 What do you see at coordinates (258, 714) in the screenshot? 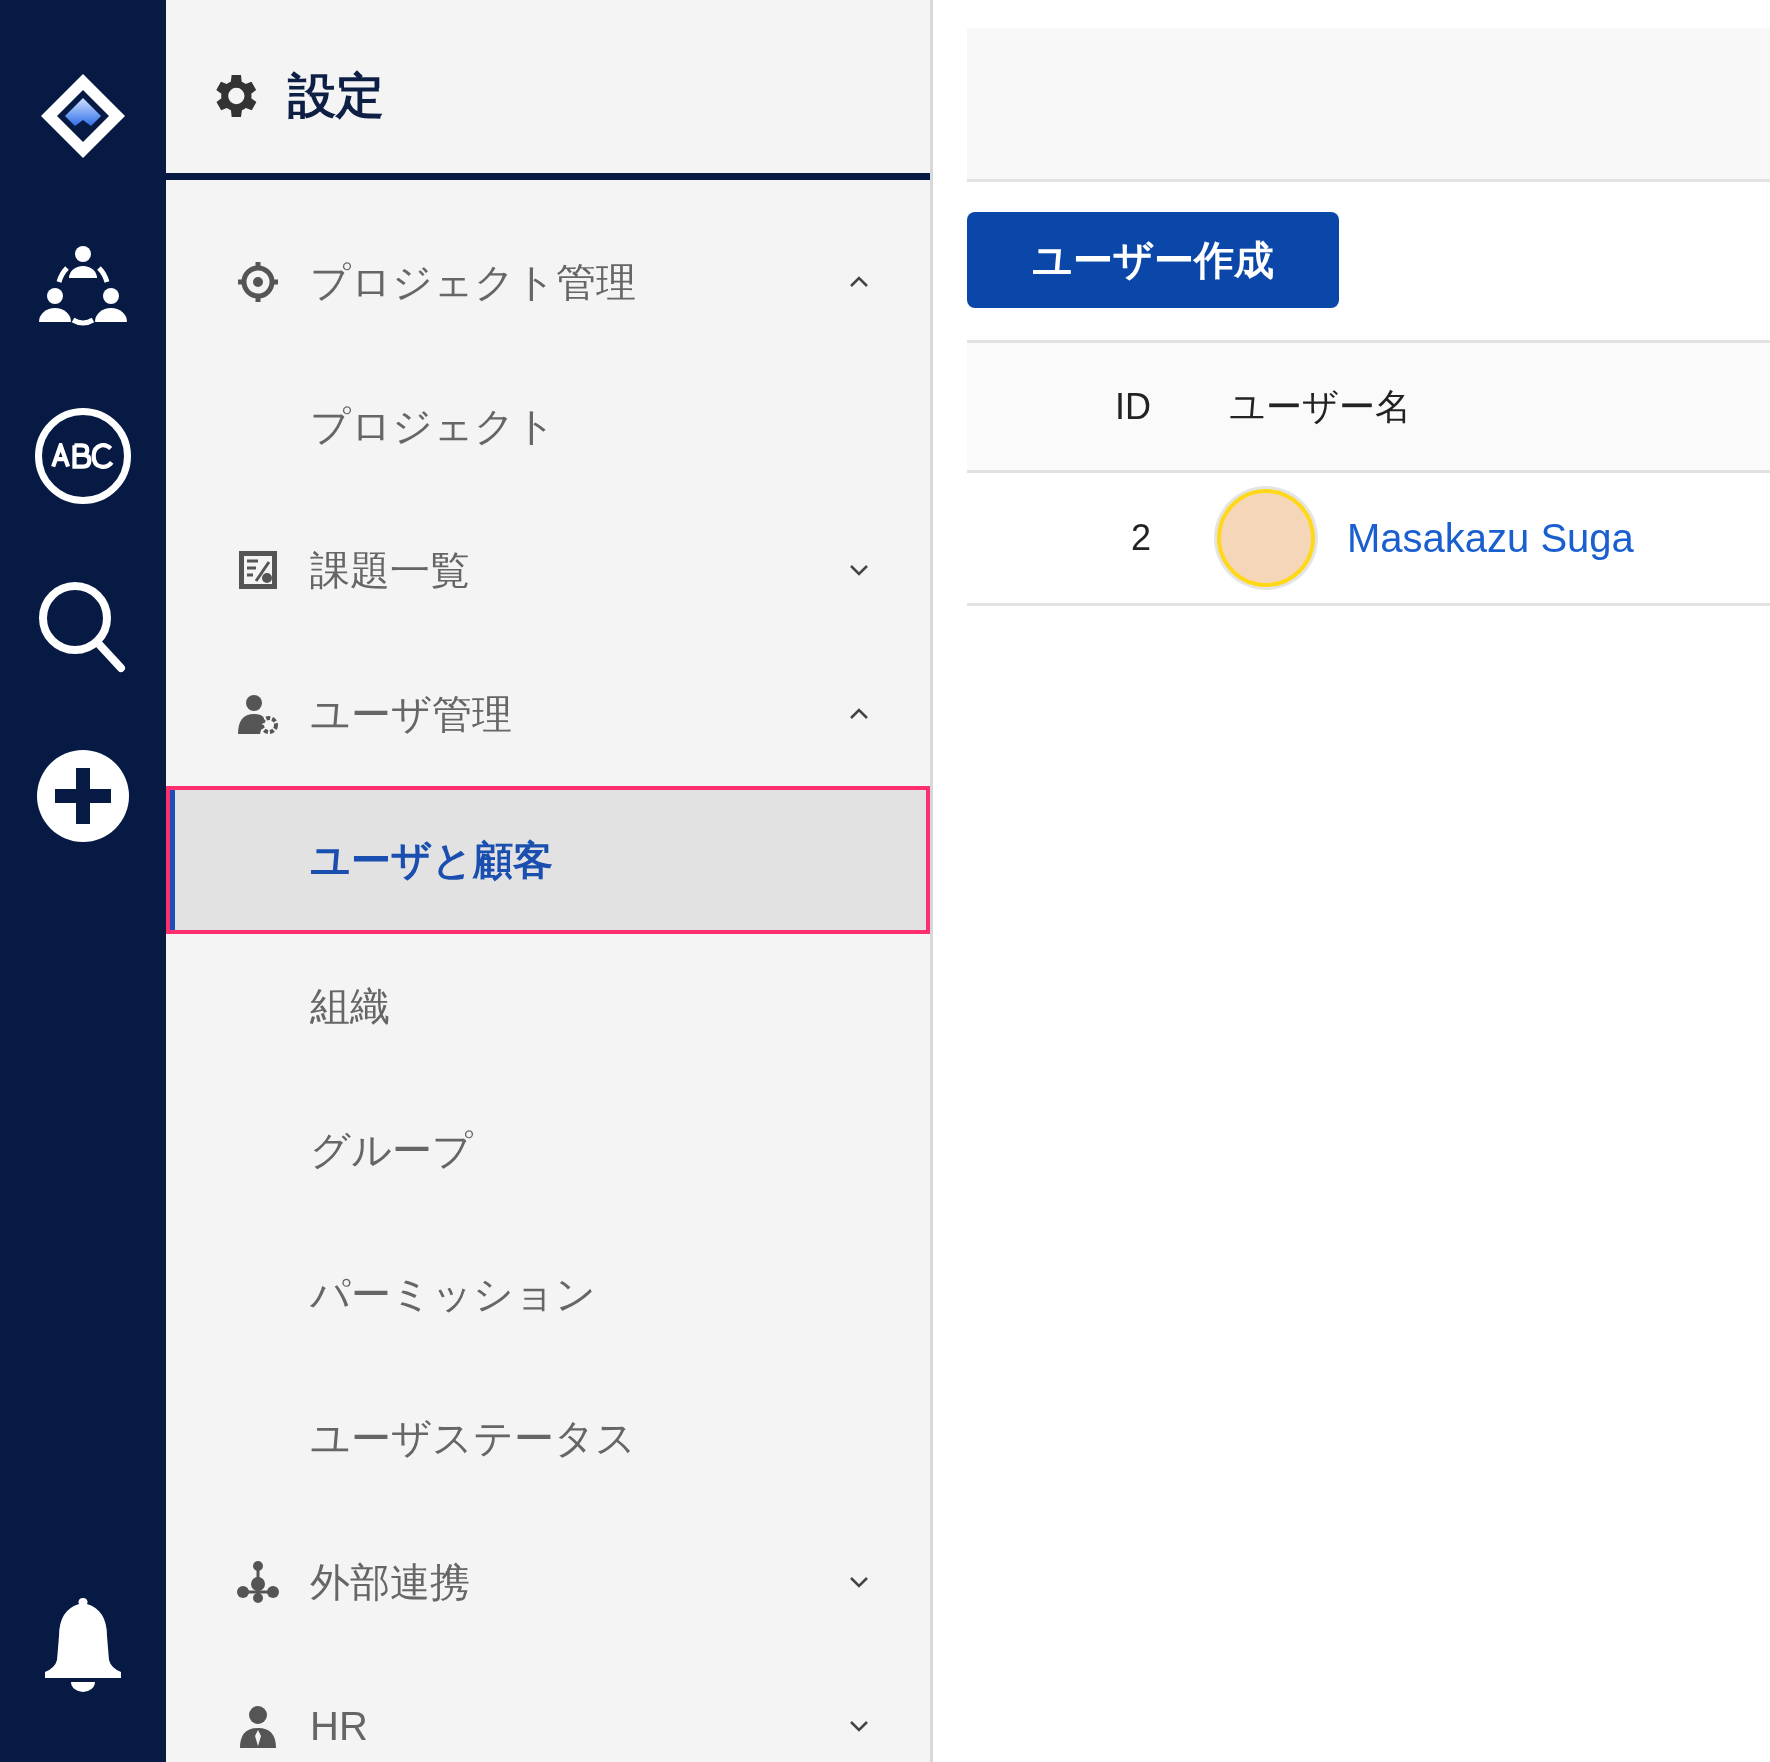
I see `user-gear-icon` at bounding box center [258, 714].